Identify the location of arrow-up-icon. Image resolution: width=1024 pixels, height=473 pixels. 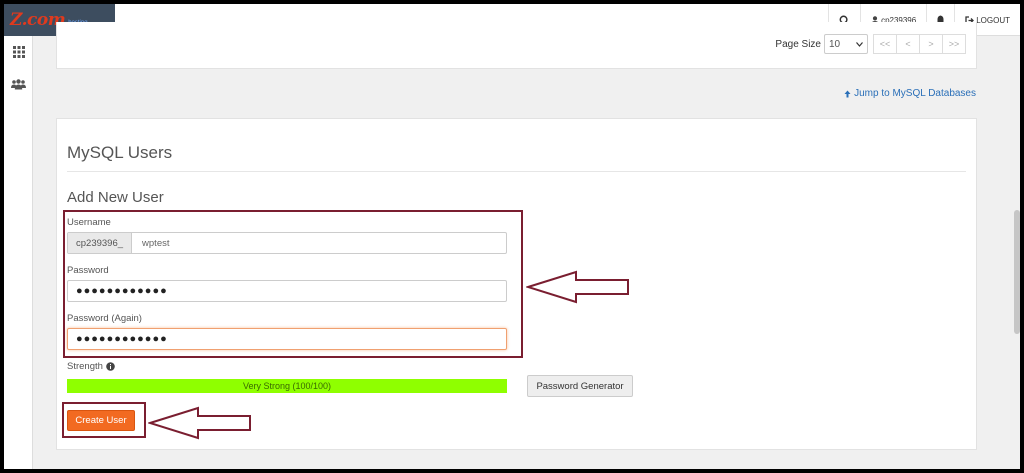
(847, 93).